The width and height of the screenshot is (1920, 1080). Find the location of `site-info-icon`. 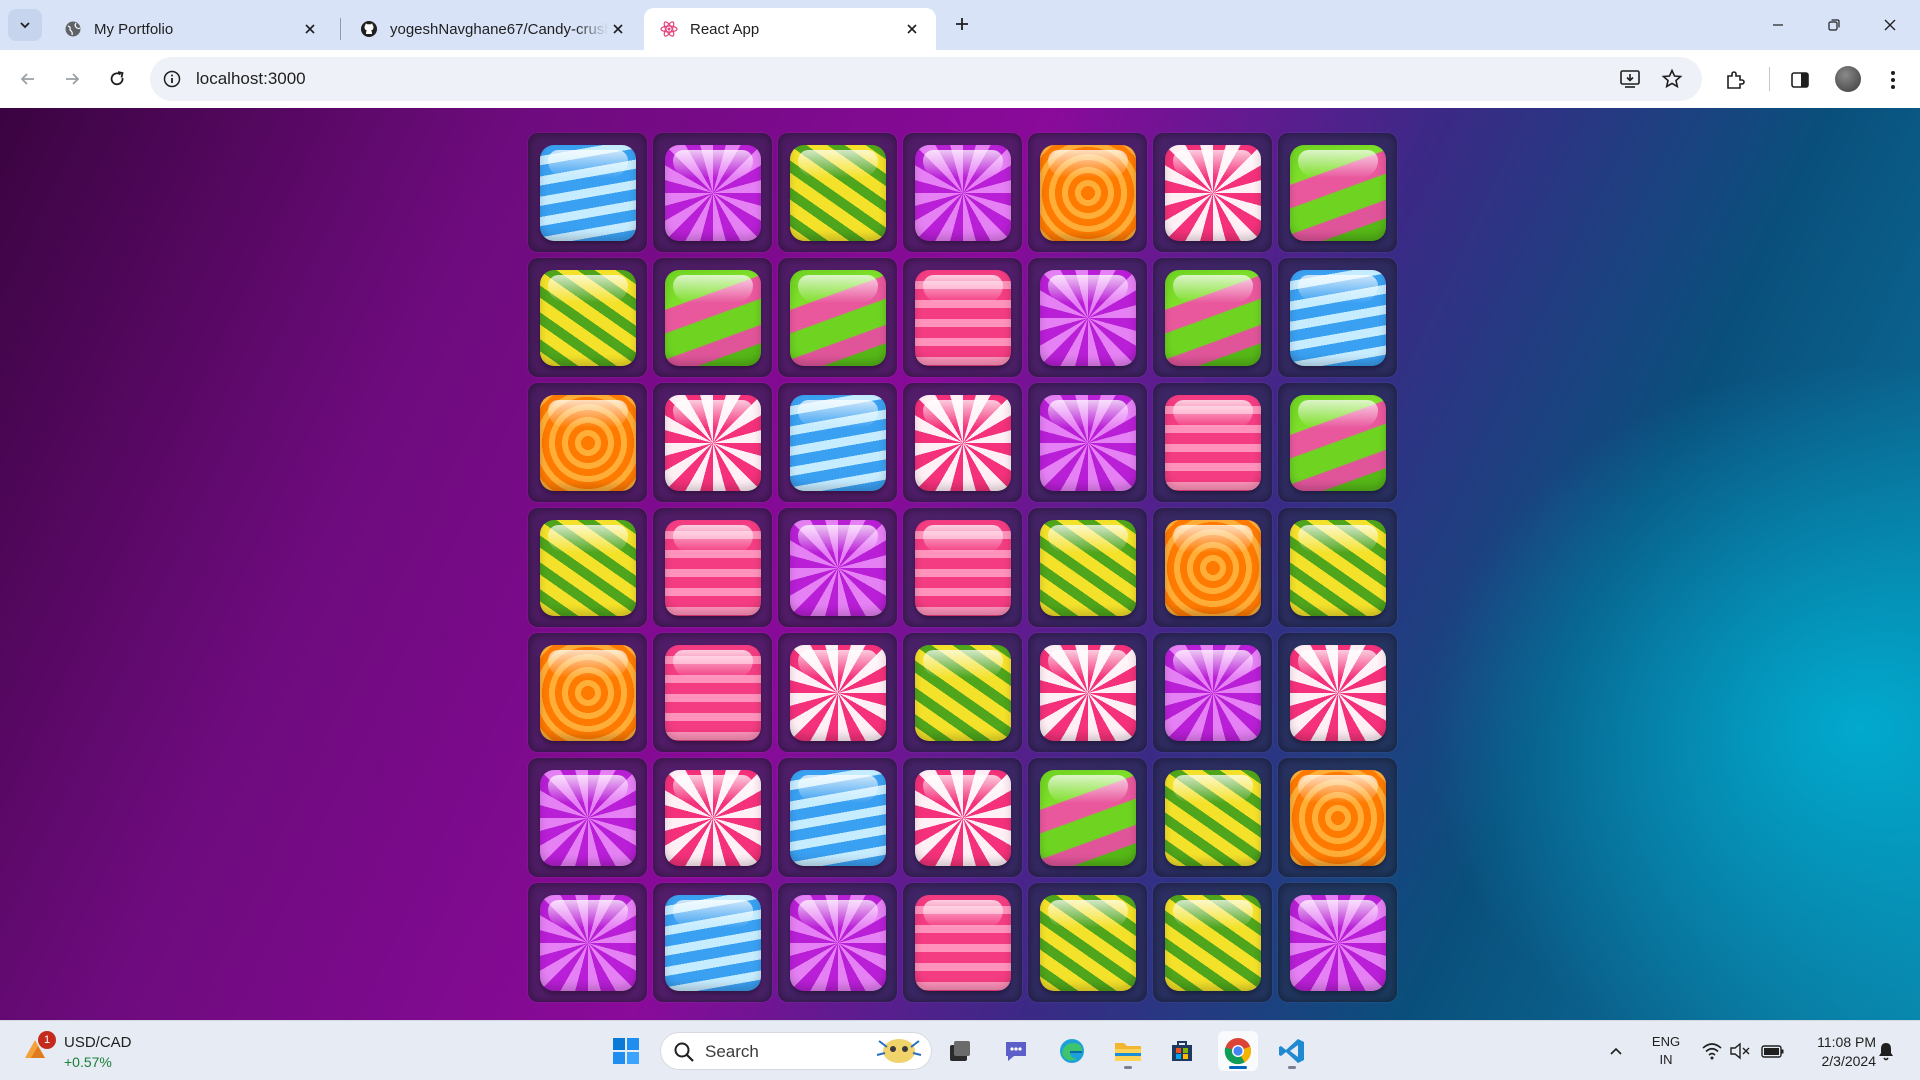

site-info-icon is located at coordinates (172, 79).